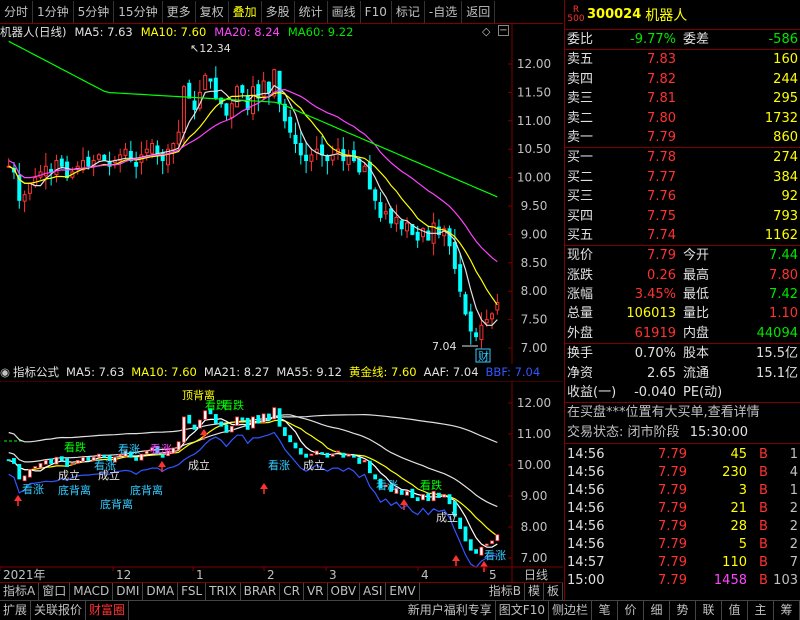 The height and width of the screenshot is (620, 800). Describe the element at coordinates (657, 610) in the screenshot. I see `detail-icon: 细` at that location.